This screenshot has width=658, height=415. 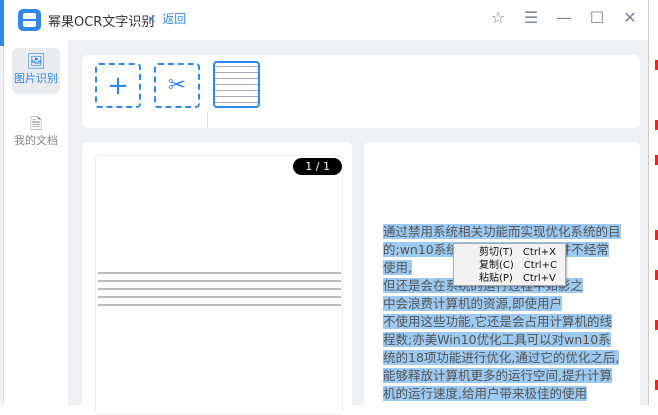 I want to click on sidebar-item-my-documents: 🗎 我的文档, so click(x=36, y=133).